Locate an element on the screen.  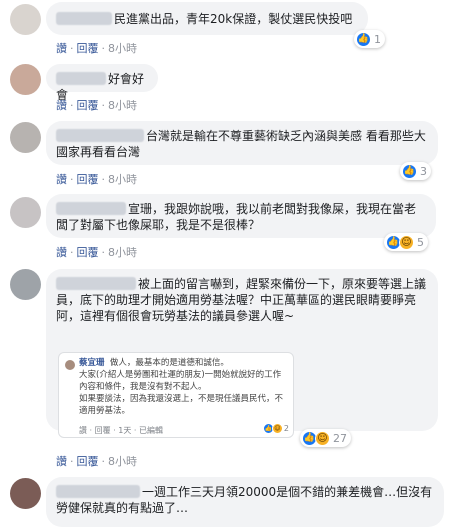
reaction-count: 5 is located at coordinates (420, 242).